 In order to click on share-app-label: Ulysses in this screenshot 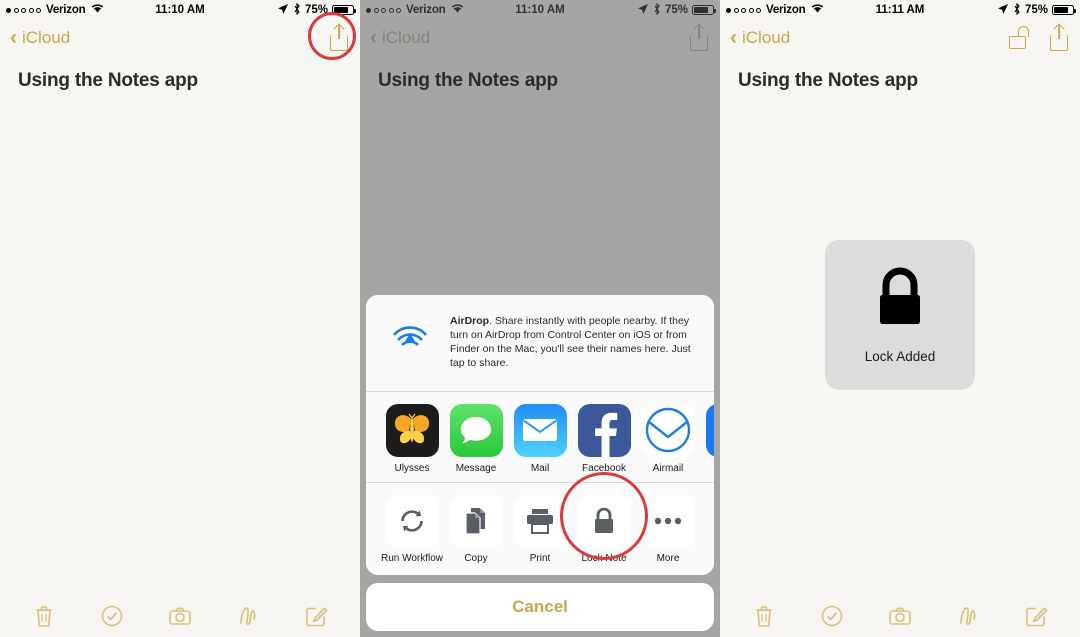, I will do `click(412, 468)`.